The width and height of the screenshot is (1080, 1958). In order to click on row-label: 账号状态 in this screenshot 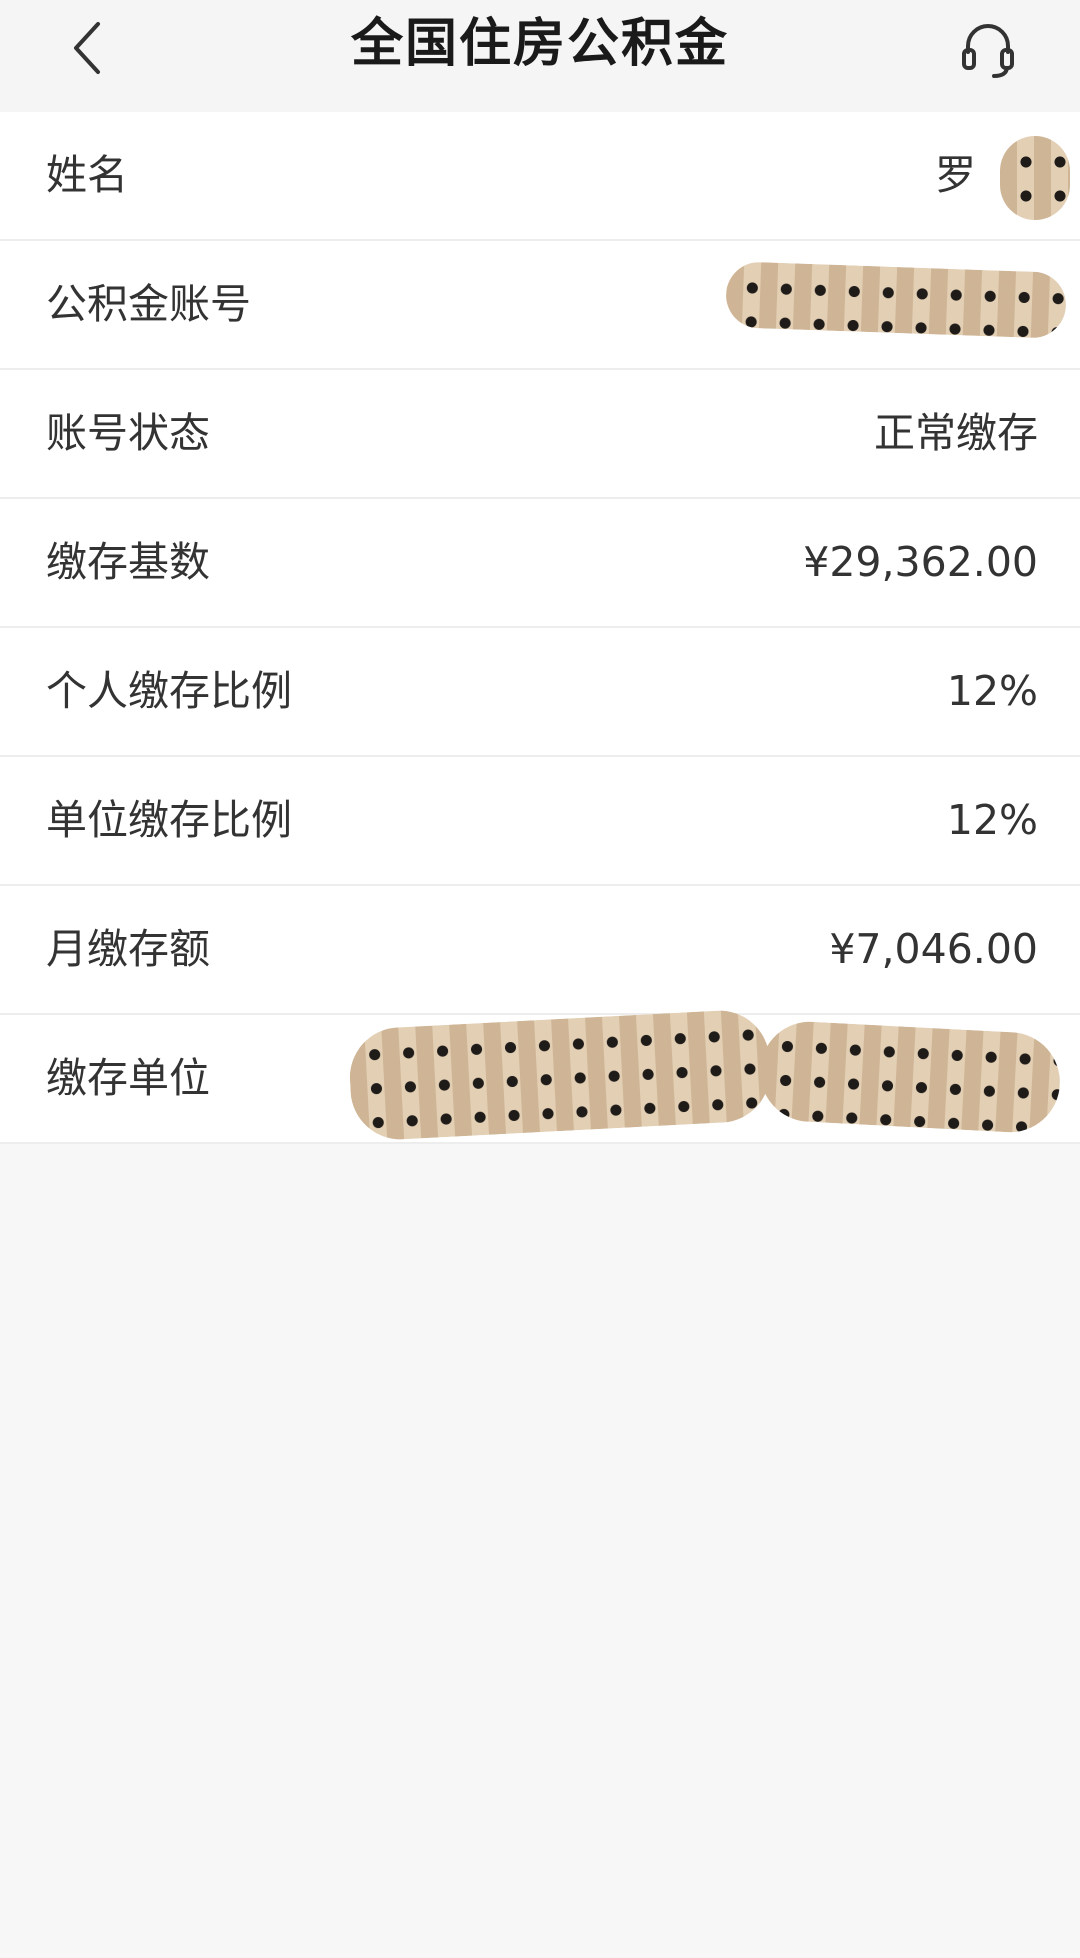, I will do `click(128, 433)`.